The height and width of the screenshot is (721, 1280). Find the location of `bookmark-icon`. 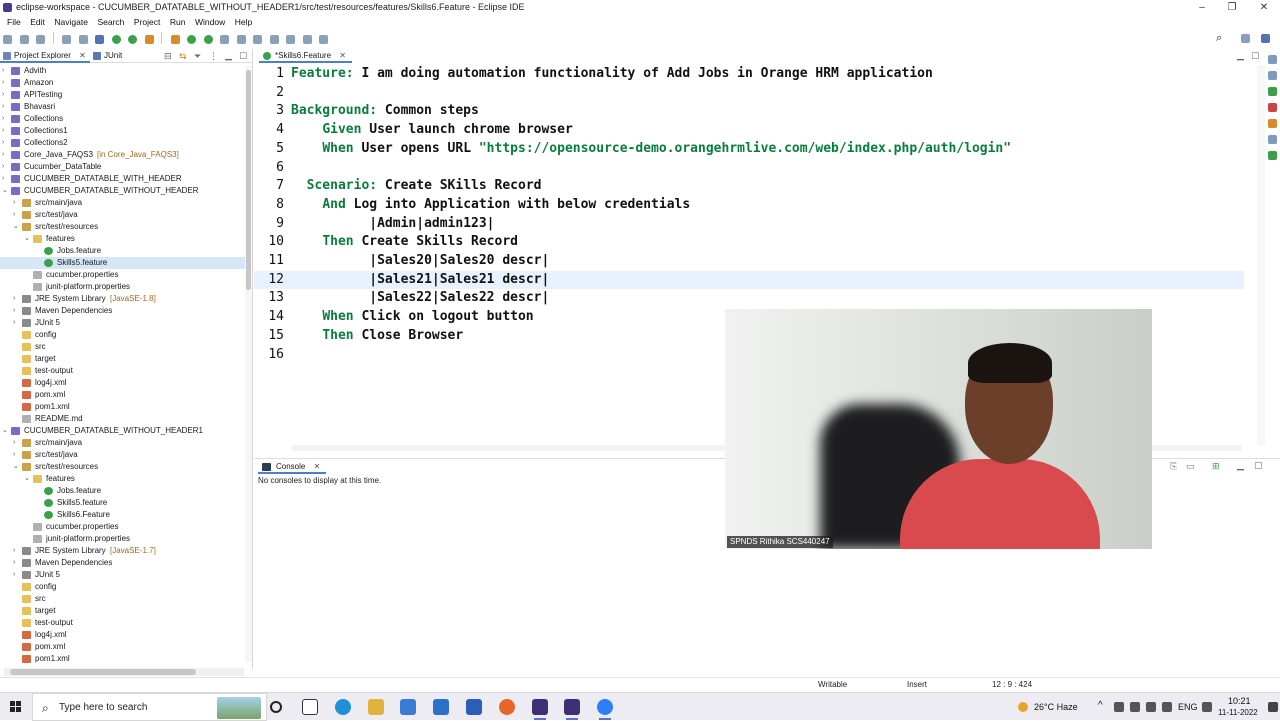

bookmark-icon is located at coordinates (1272, 91).